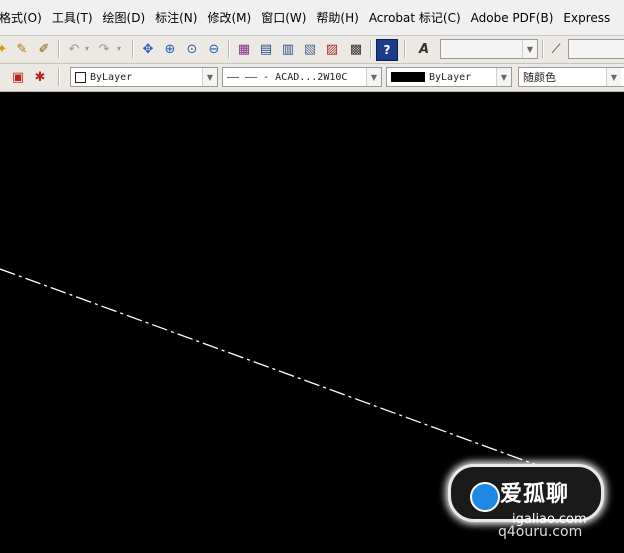 Image resolution: width=624 pixels, height=553 pixels. Describe the element at coordinates (23, 18) in the screenshot. I see `menu-format: 格式(O)` at that location.